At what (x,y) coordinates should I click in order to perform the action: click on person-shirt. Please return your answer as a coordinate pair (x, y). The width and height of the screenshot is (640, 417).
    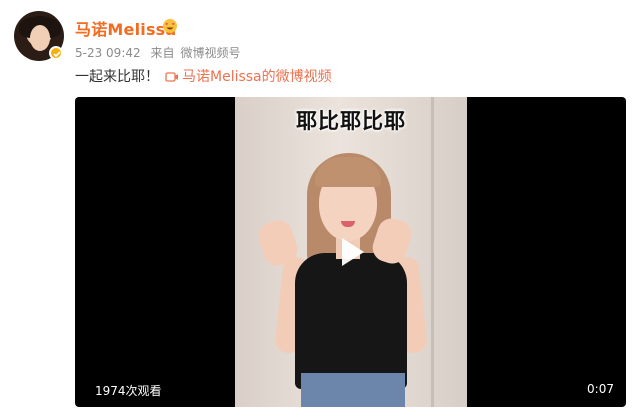
    Looking at the image, I should click on (351, 321).